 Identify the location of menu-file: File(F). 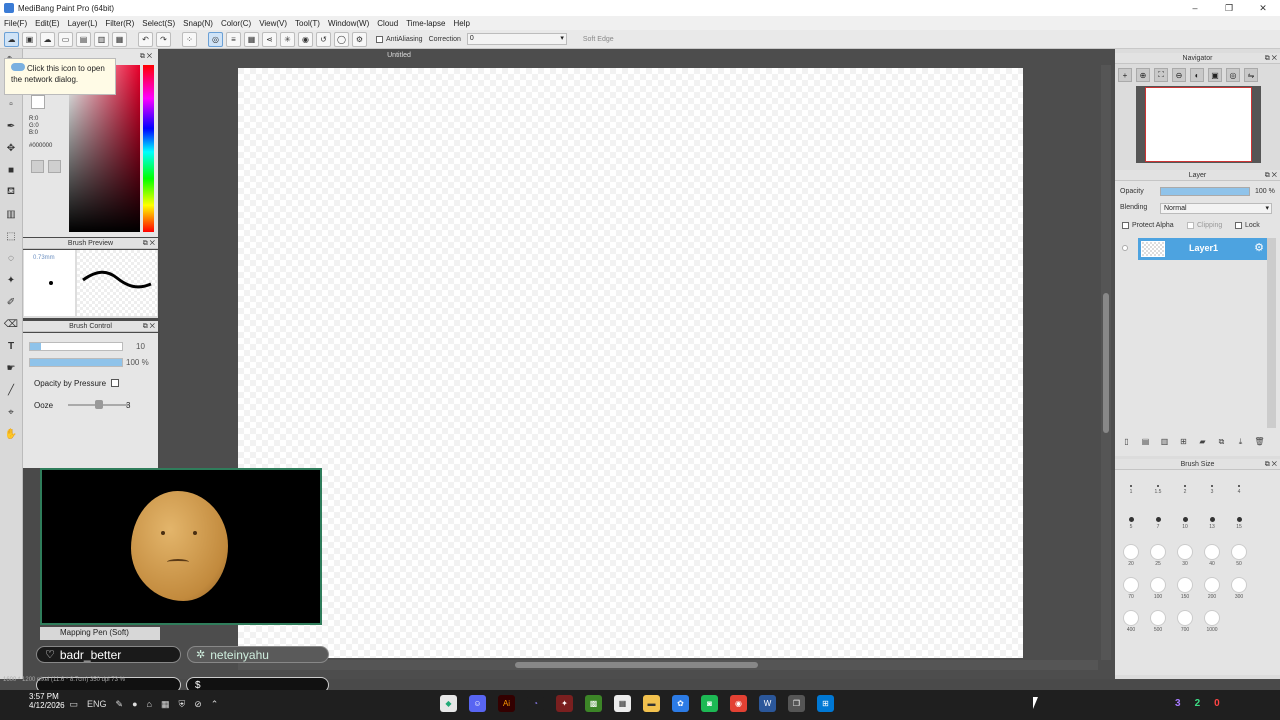
(15, 23).